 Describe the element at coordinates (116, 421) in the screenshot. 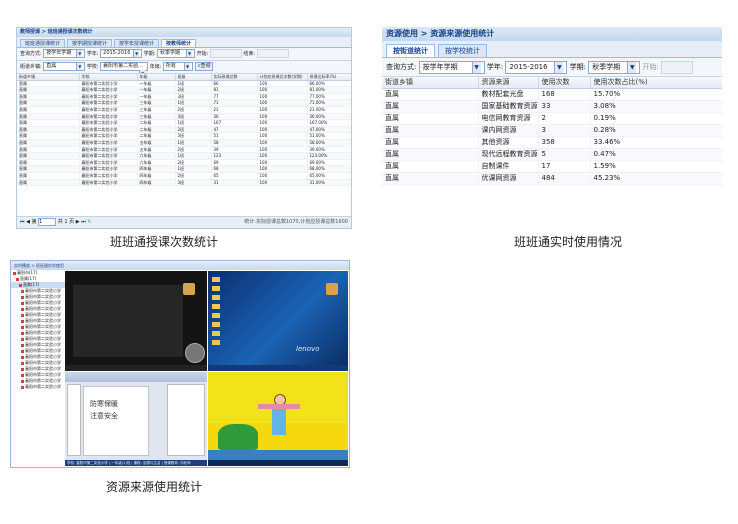

I see `doc-page: 防寒保暖 注意安全` at that location.